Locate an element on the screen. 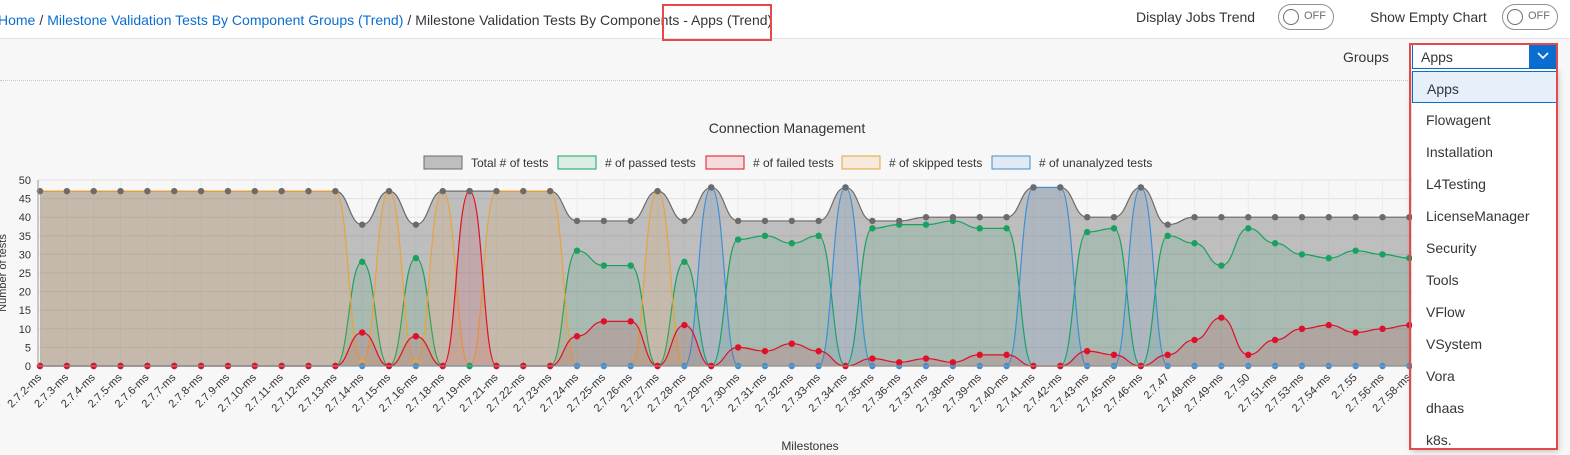 This screenshot has width=1570, height=455. groups-option-vflow: VFlow is located at coordinates (1485, 311).